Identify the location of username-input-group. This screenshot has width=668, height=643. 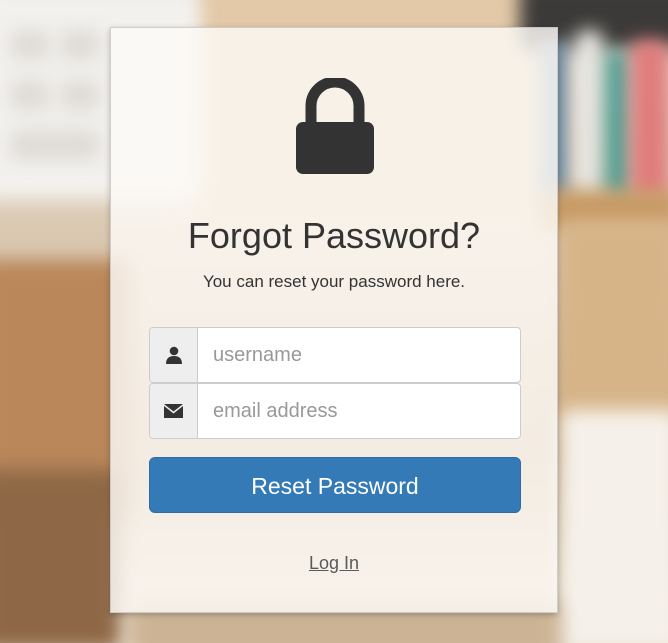
(335, 355).